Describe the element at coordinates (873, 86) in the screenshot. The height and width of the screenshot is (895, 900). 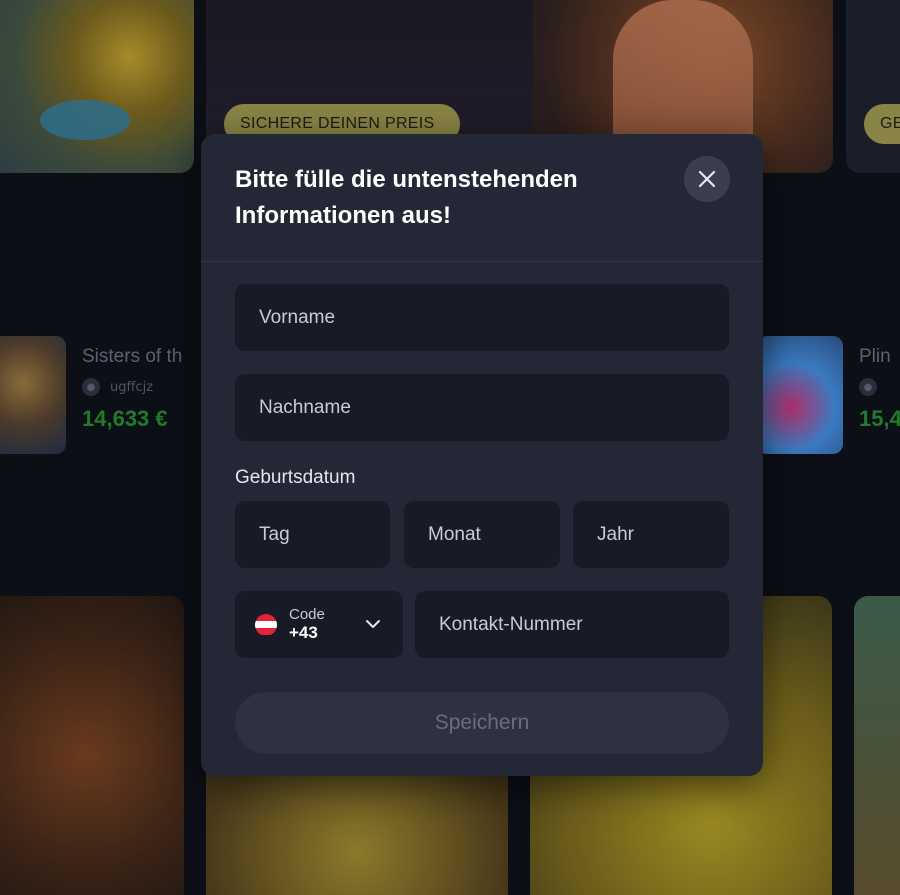
I see `game-tile-top-far` at that location.